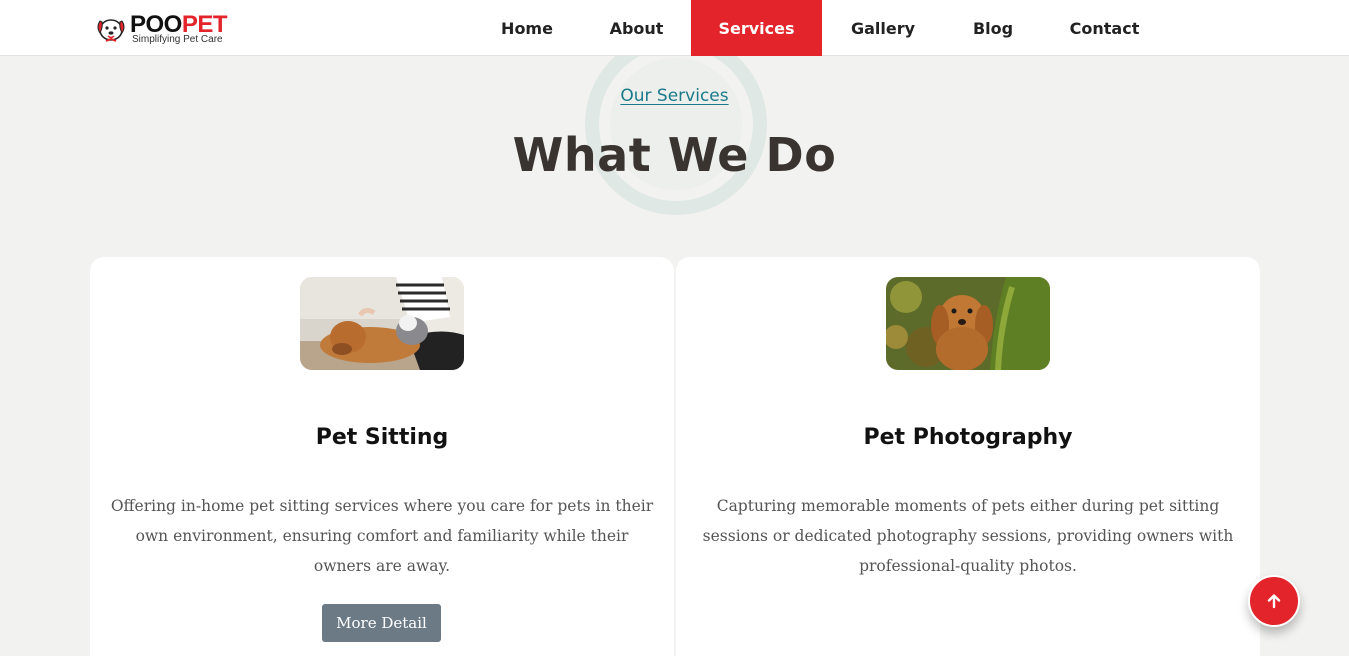  I want to click on puppy-logo-icon, so click(111, 30).